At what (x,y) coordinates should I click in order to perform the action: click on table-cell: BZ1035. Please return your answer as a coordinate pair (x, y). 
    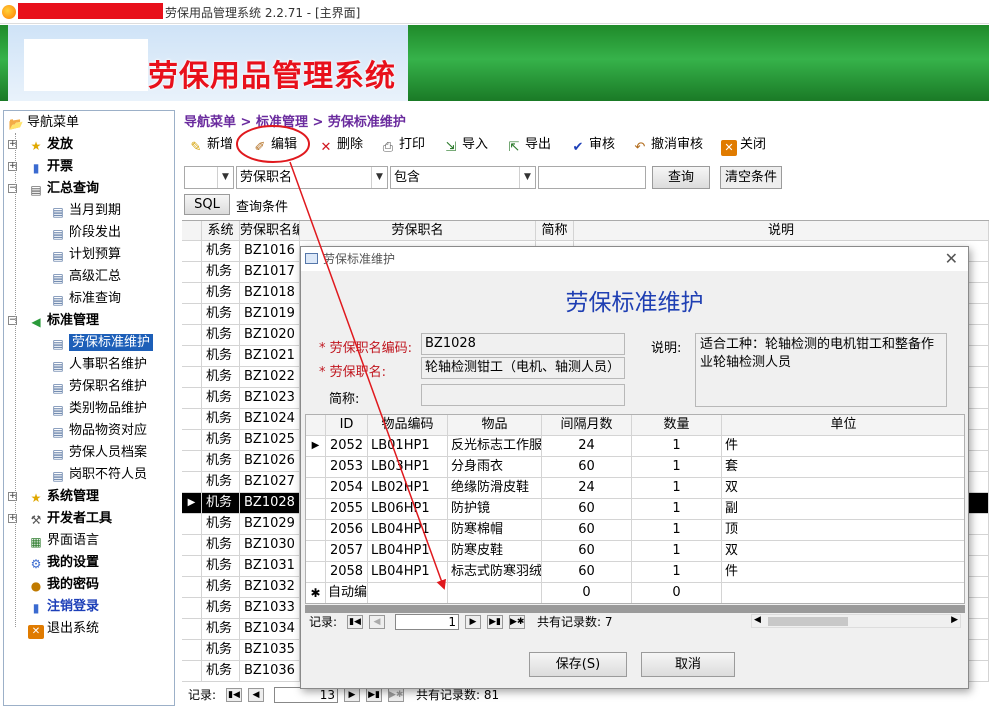
    Looking at the image, I should click on (270, 650).